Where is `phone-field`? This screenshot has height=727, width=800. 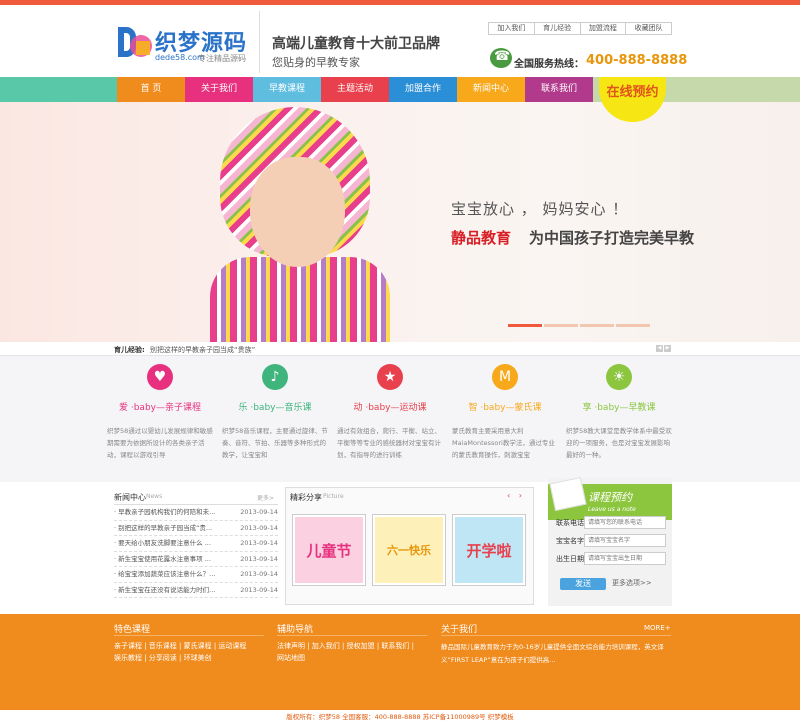
phone-field is located at coordinates (625, 522).